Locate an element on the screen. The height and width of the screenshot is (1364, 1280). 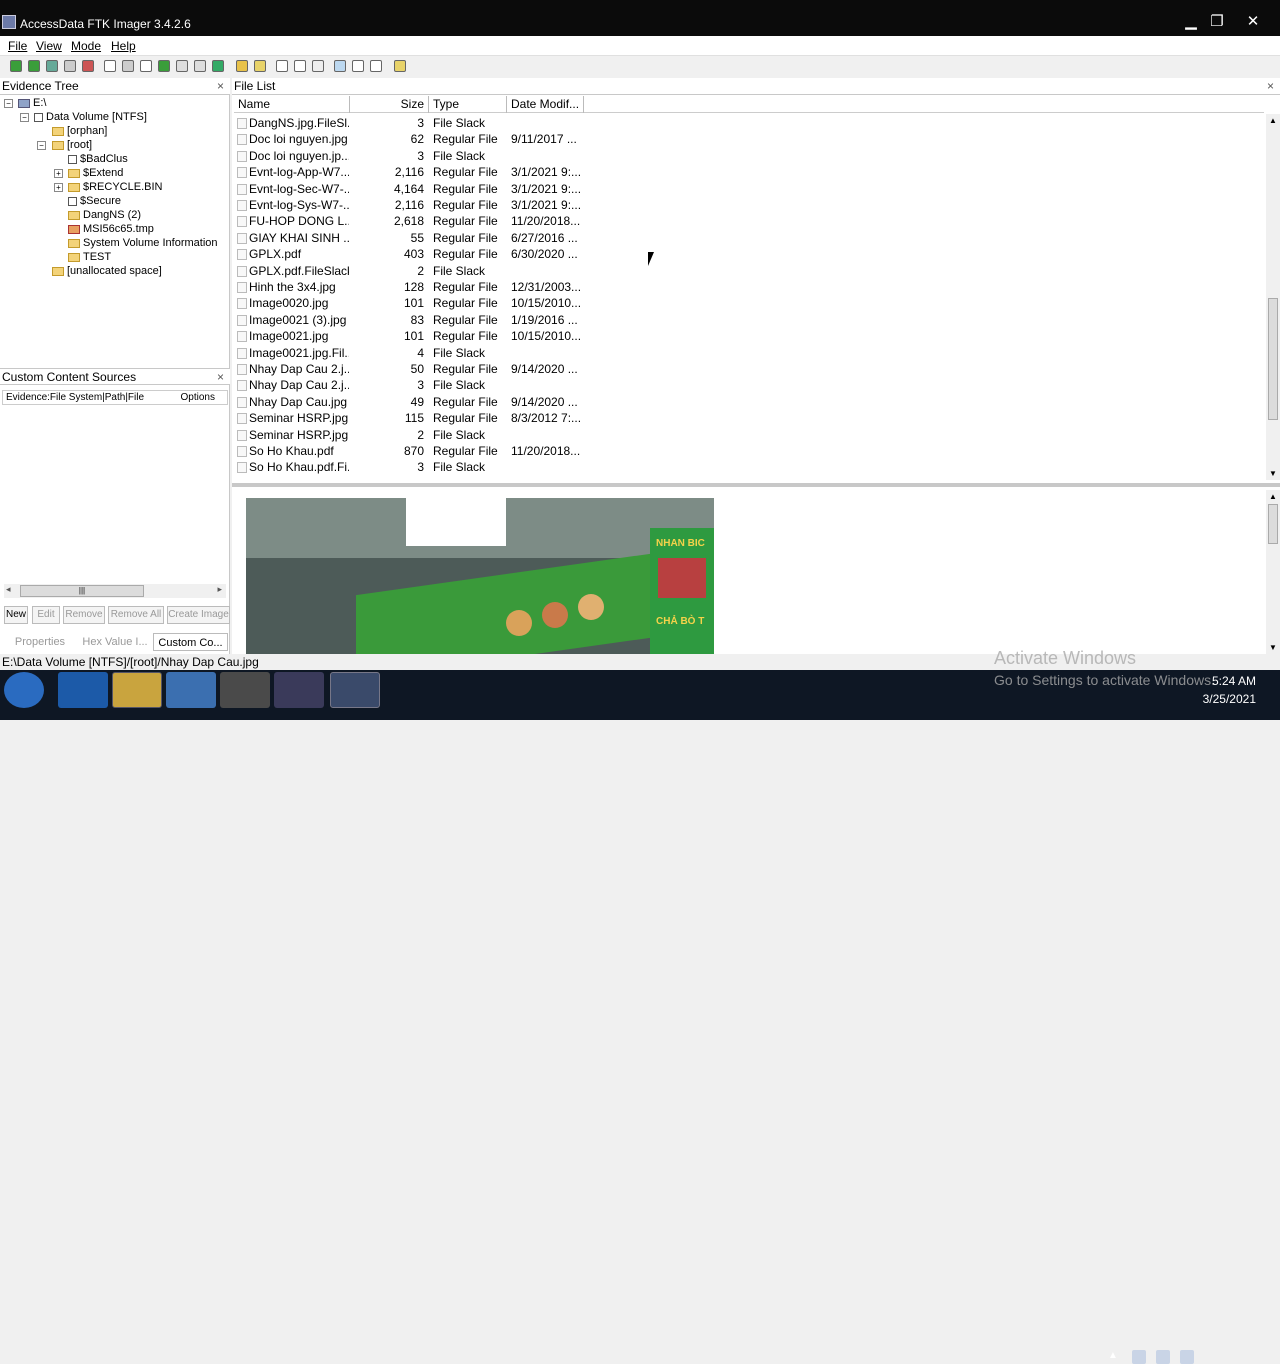
table-row: GPLX.pdf.FileSlack 2 File Slack is located at coordinates (434, 271).